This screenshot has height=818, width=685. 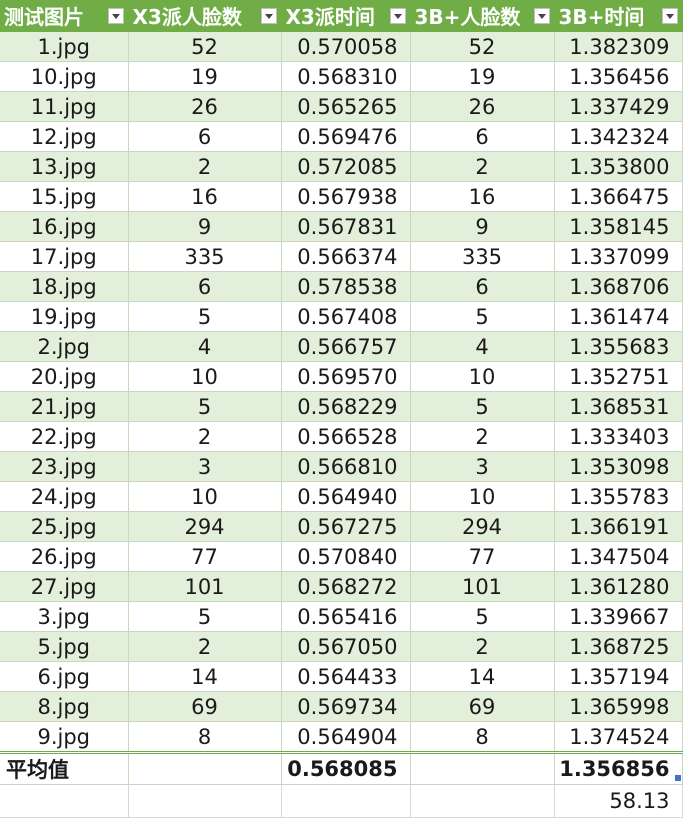 I want to click on image-name-cell: 5.jpg, so click(x=64, y=646).